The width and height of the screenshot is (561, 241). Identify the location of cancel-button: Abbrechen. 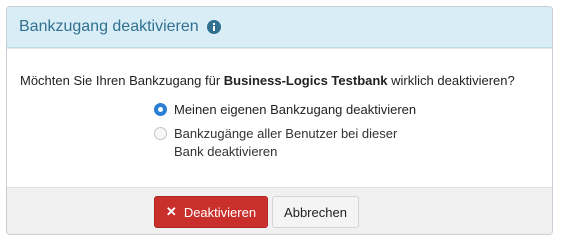
(315, 212).